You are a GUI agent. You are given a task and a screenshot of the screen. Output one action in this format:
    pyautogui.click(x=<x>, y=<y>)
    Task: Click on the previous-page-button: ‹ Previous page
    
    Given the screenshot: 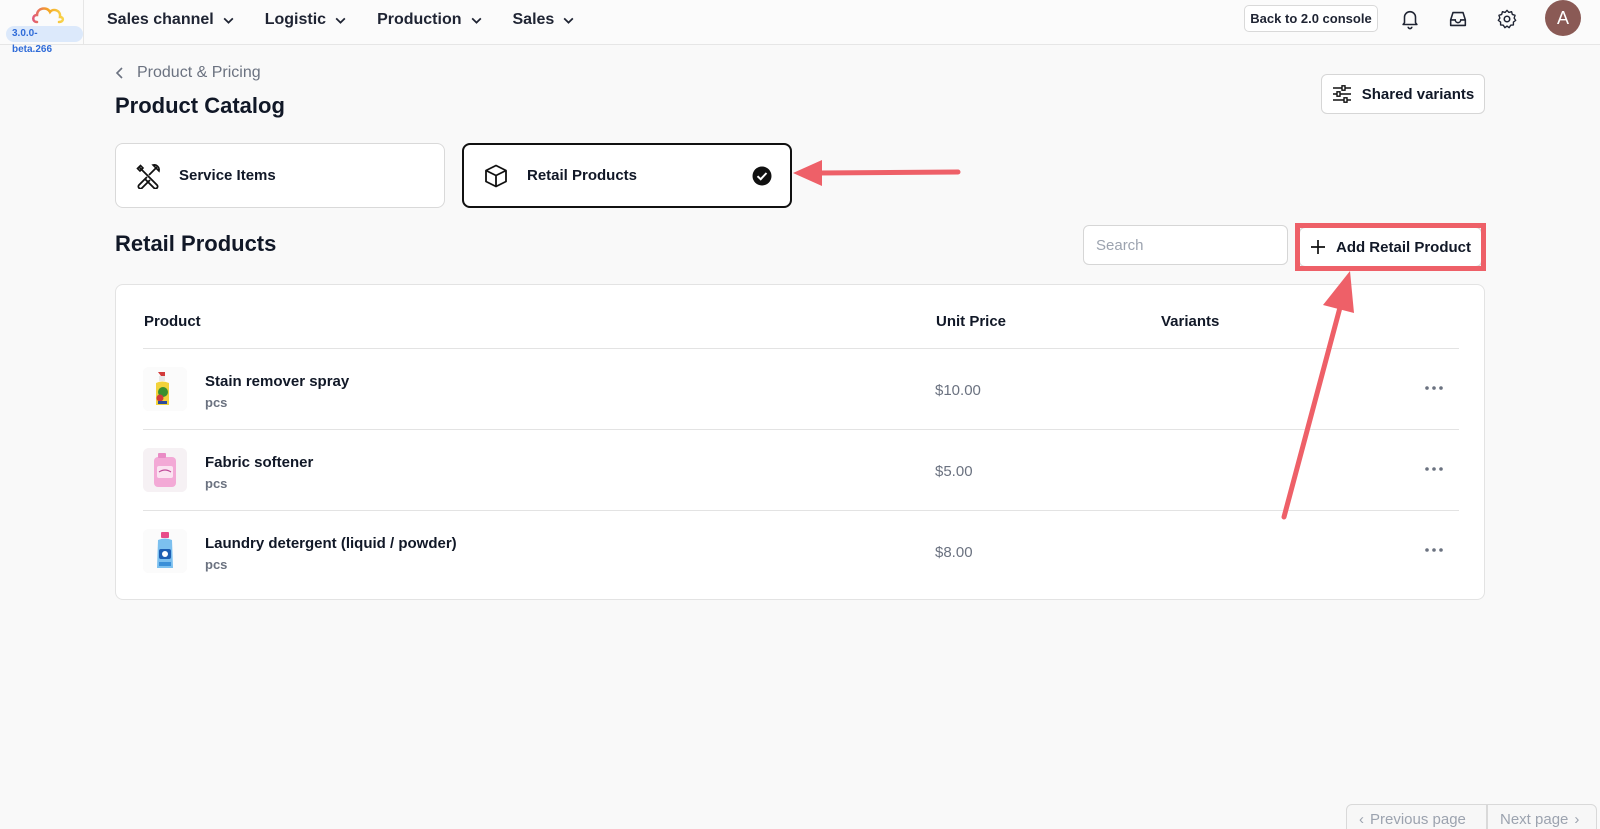 What is the action you would take?
    pyautogui.click(x=1416, y=816)
    